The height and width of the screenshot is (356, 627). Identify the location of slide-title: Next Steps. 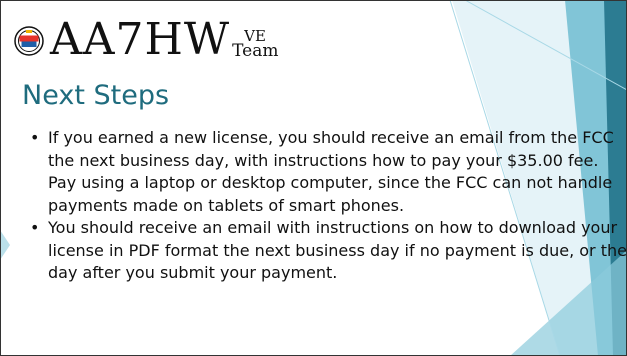
(96, 95).